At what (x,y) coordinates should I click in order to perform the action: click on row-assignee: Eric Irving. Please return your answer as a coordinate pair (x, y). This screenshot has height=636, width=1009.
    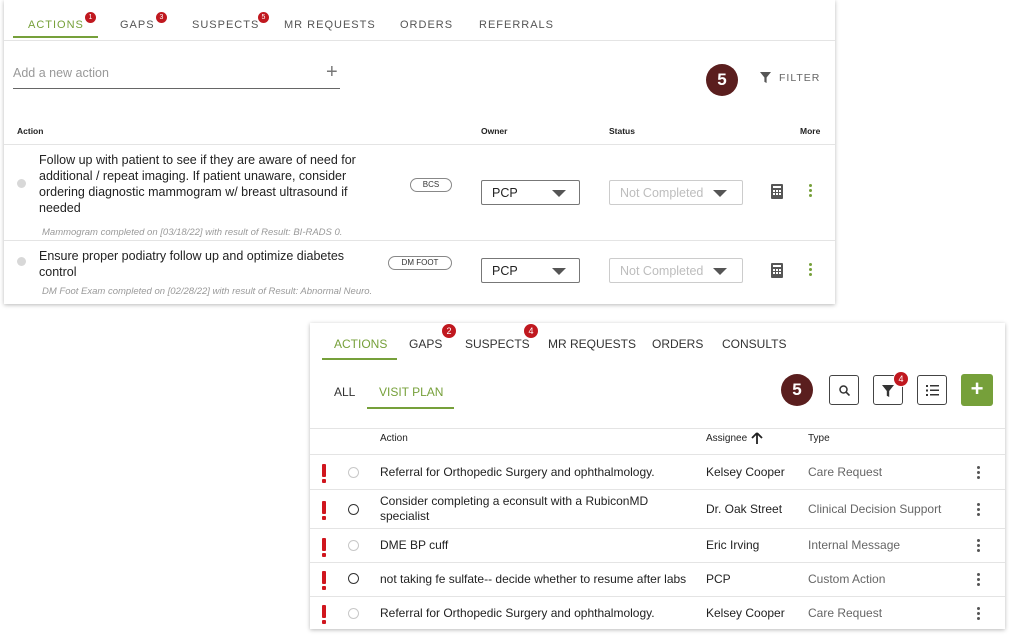
    Looking at the image, I should click on (733, 545).